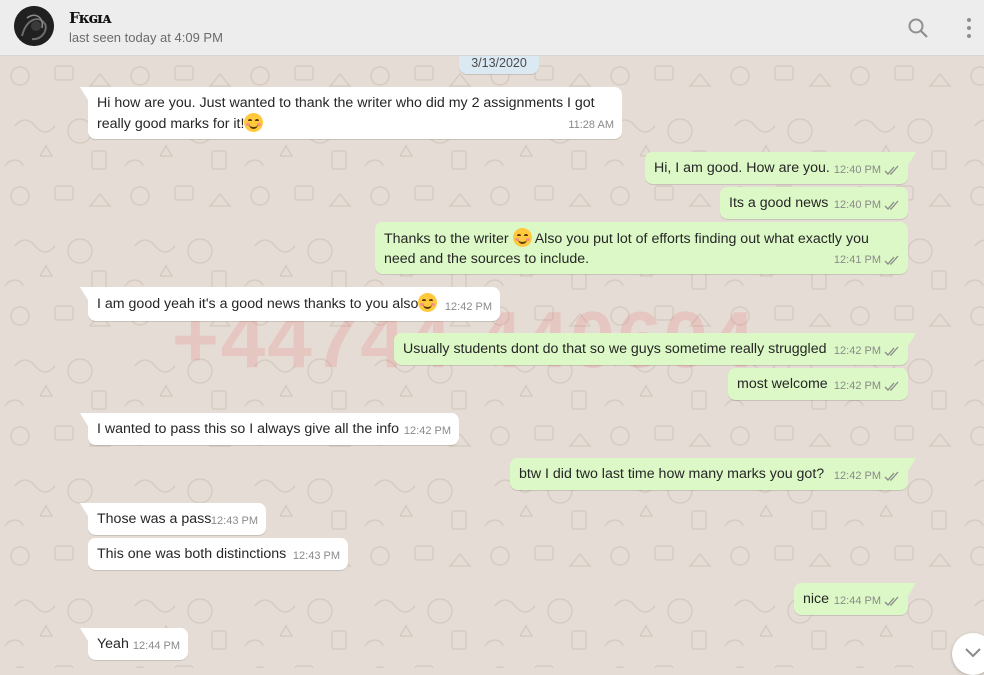  I want to click on contact-avatar, so click(34, 26).